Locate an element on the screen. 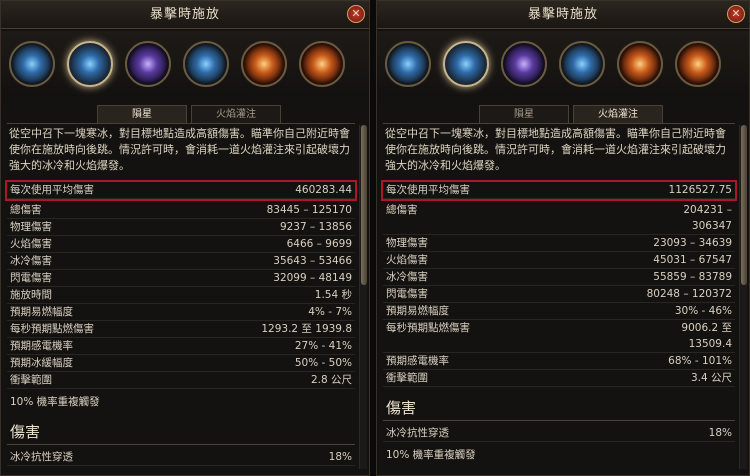  stat-label: 總傷害 is located at coordinates (26, 210).